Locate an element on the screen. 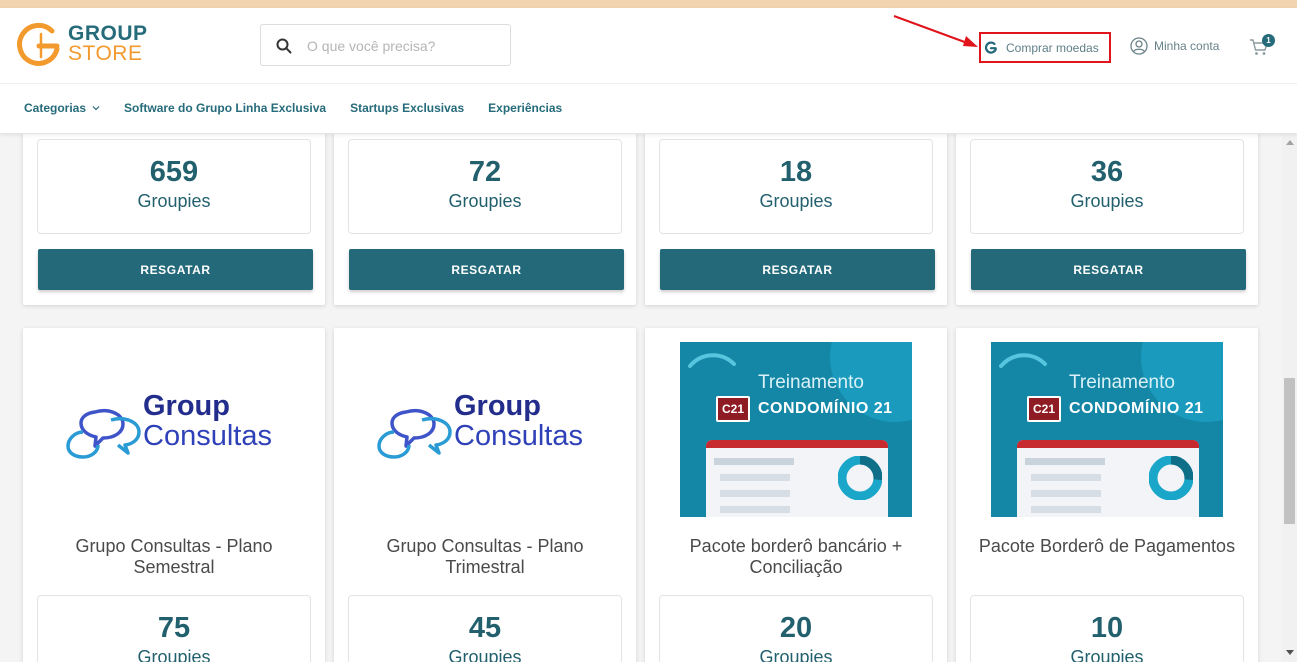  price-value: 10 is located at coordinates (1107, 628).